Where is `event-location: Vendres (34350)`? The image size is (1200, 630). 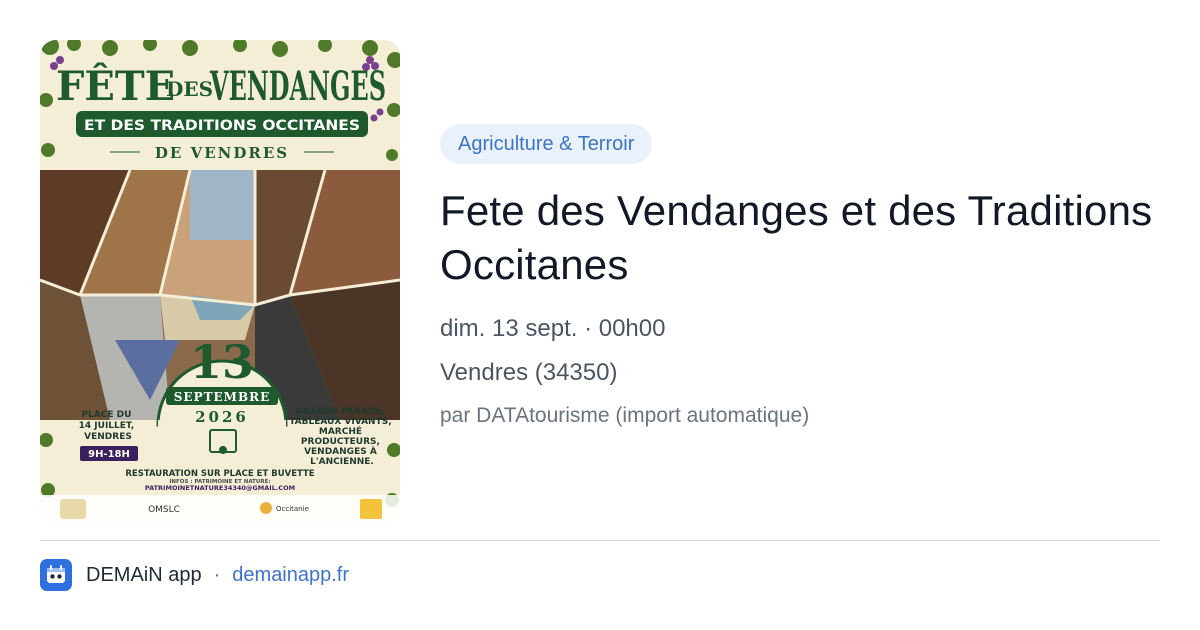
event-location: Vendres (34350) is located at coordinates (529, 372).